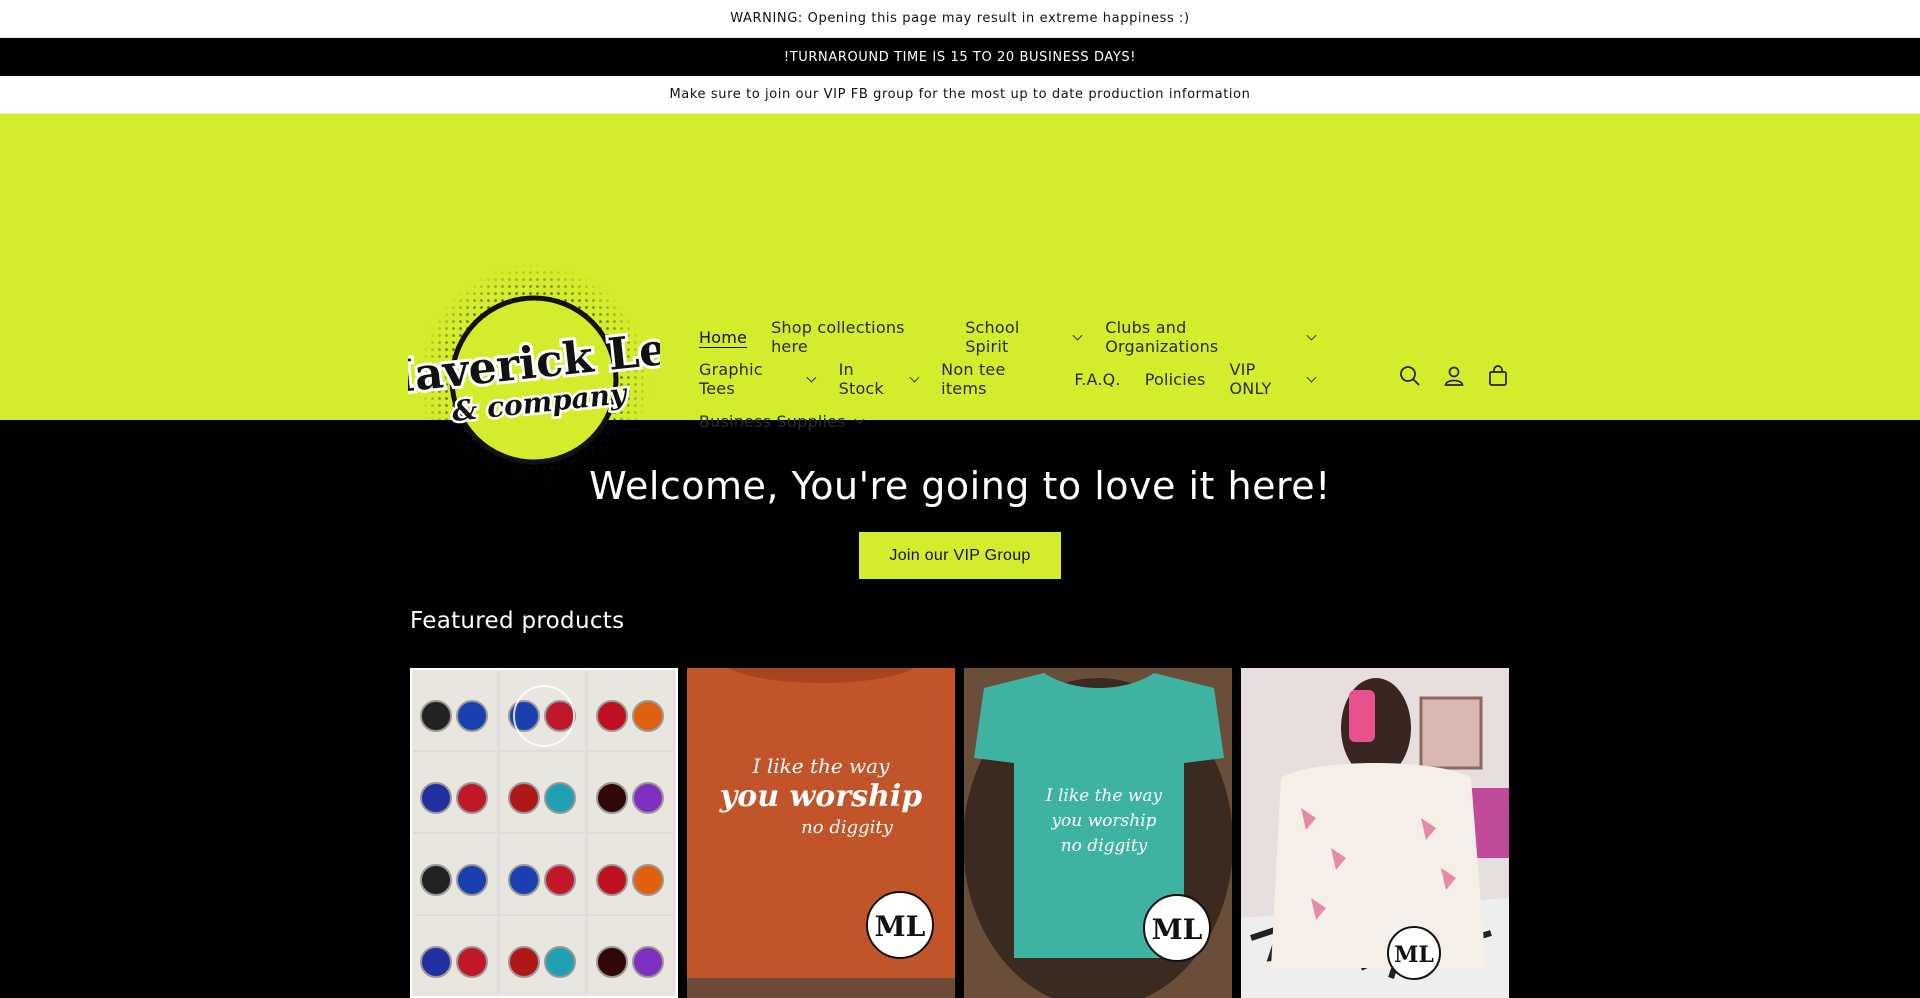  I want to click on product-card-orange-tee: I like the way you worship no diggity ML, so click(821, 833).